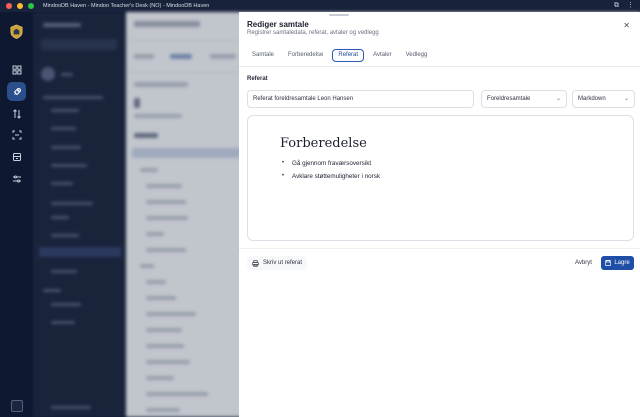 This screenshot has width=640, height=417. I want to click on dialog-title: Rediger samtale, so click(278, 24).